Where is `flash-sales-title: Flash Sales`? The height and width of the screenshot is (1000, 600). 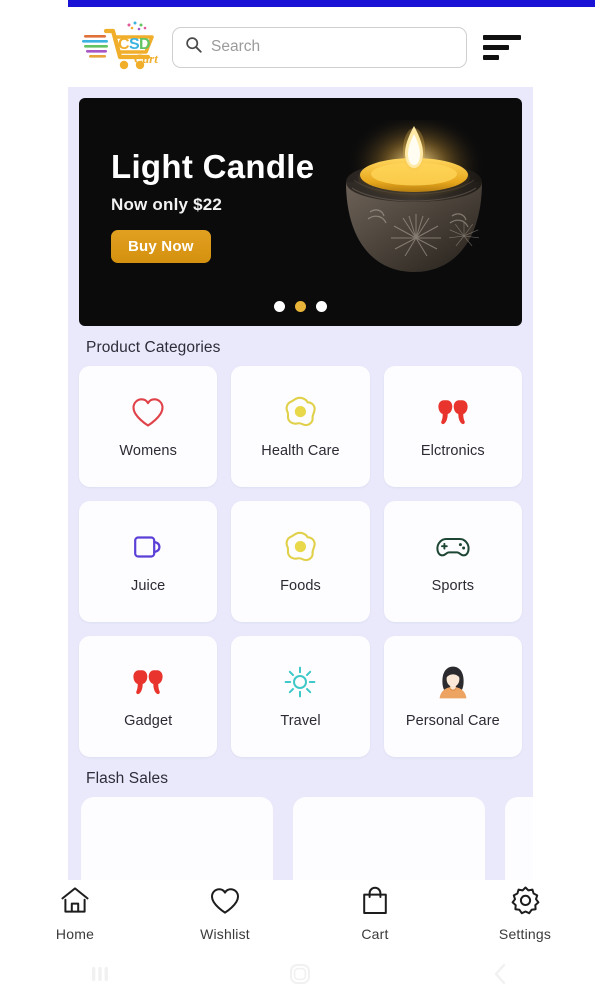 flash-sales-title: Flash Sales is located at coordinates (127, 778).